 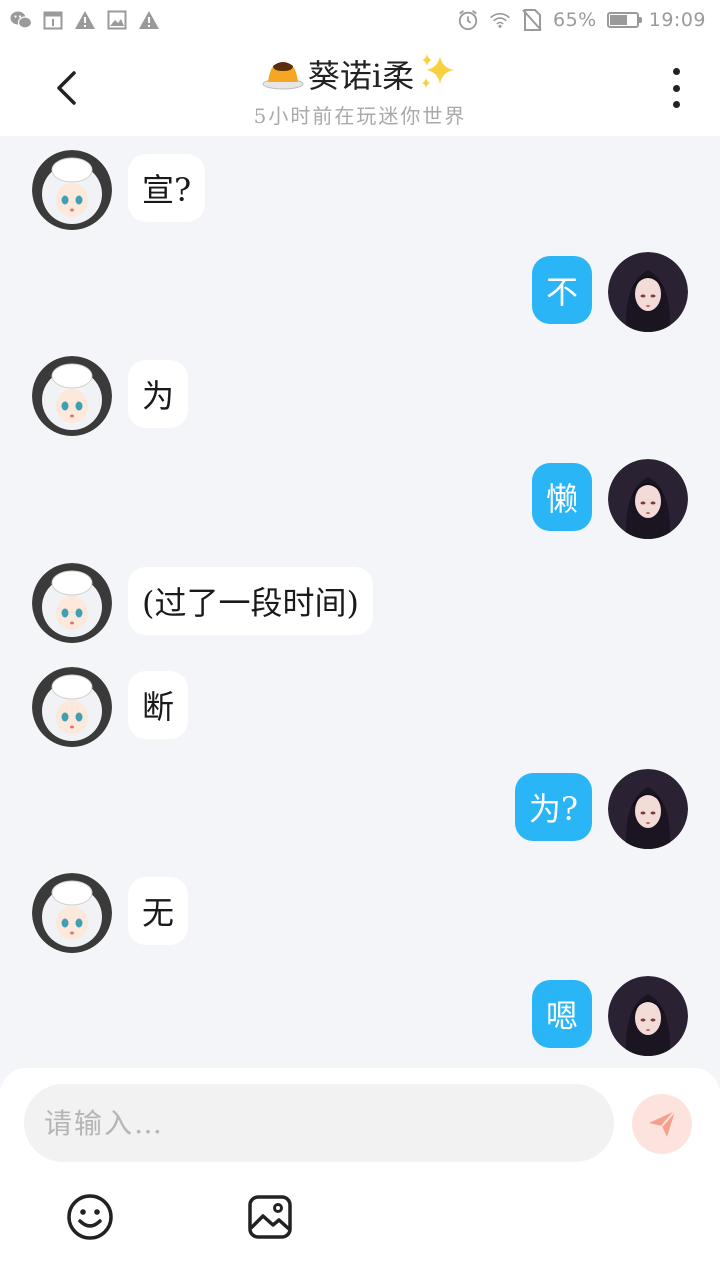 What do you see at coordinates (468, 20) in the screenshot?
I see `alarm-icon` at bounding box center [468, 20].